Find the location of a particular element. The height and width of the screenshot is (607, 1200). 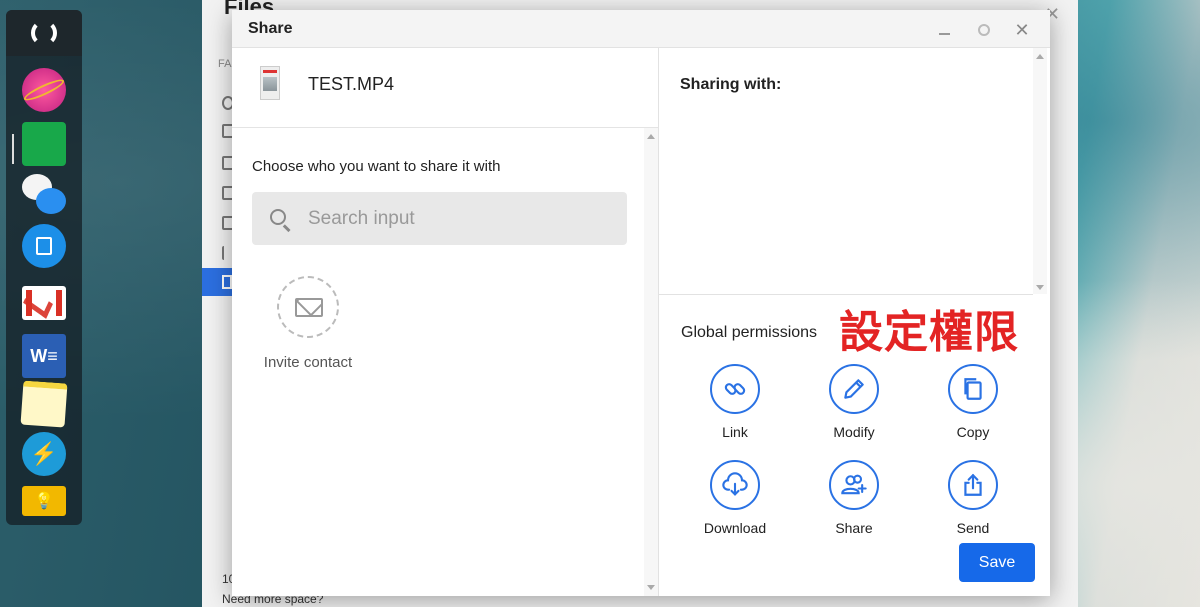

download-cloud-icon is located at coordinates (735, 485).